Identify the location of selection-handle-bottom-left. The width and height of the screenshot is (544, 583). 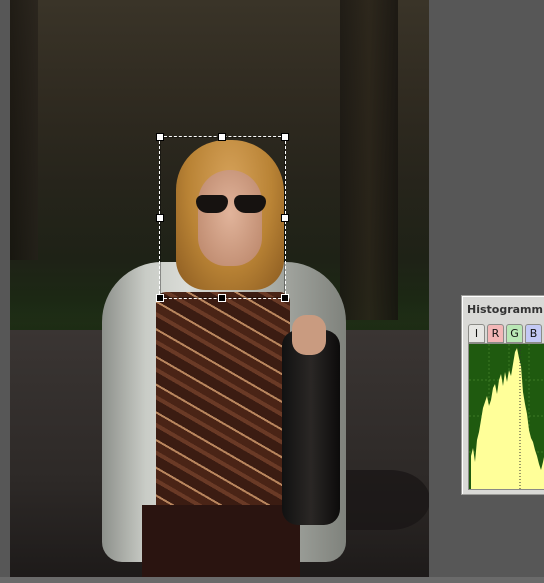
(160, 298).